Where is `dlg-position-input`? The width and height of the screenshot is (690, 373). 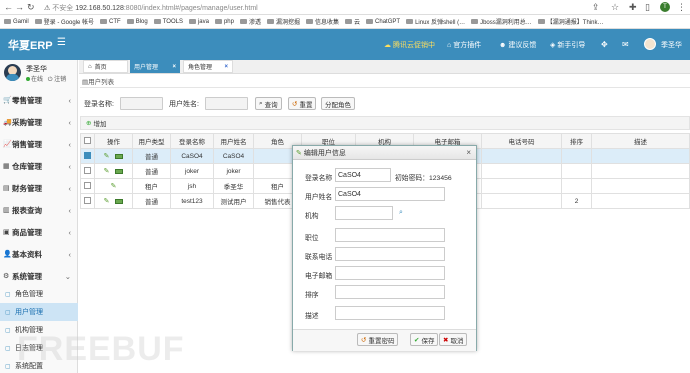
dlg-position-input is located at coordinates (390, 235).